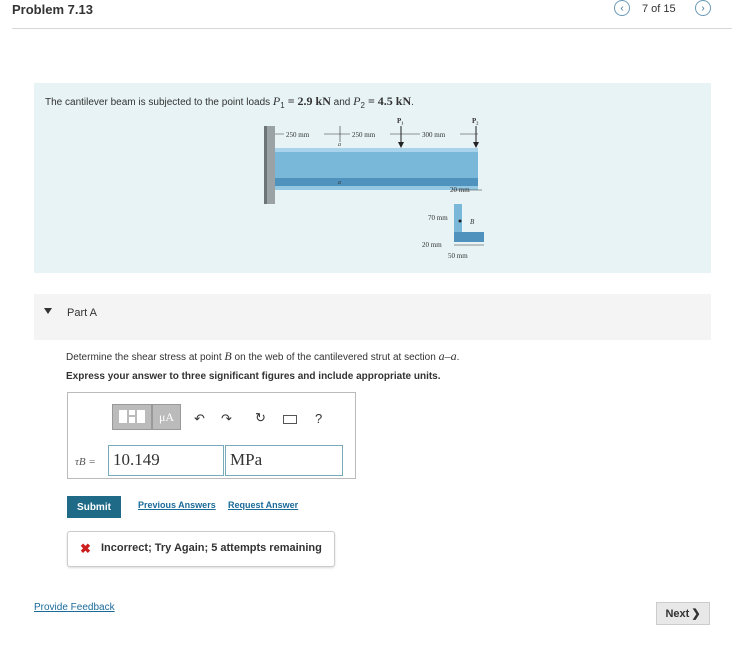  What do you see at coordinates (74, 607) in the screenshot?
I see `provide-feedback-link: Provide Feedback` at bounding box center [74, 607].